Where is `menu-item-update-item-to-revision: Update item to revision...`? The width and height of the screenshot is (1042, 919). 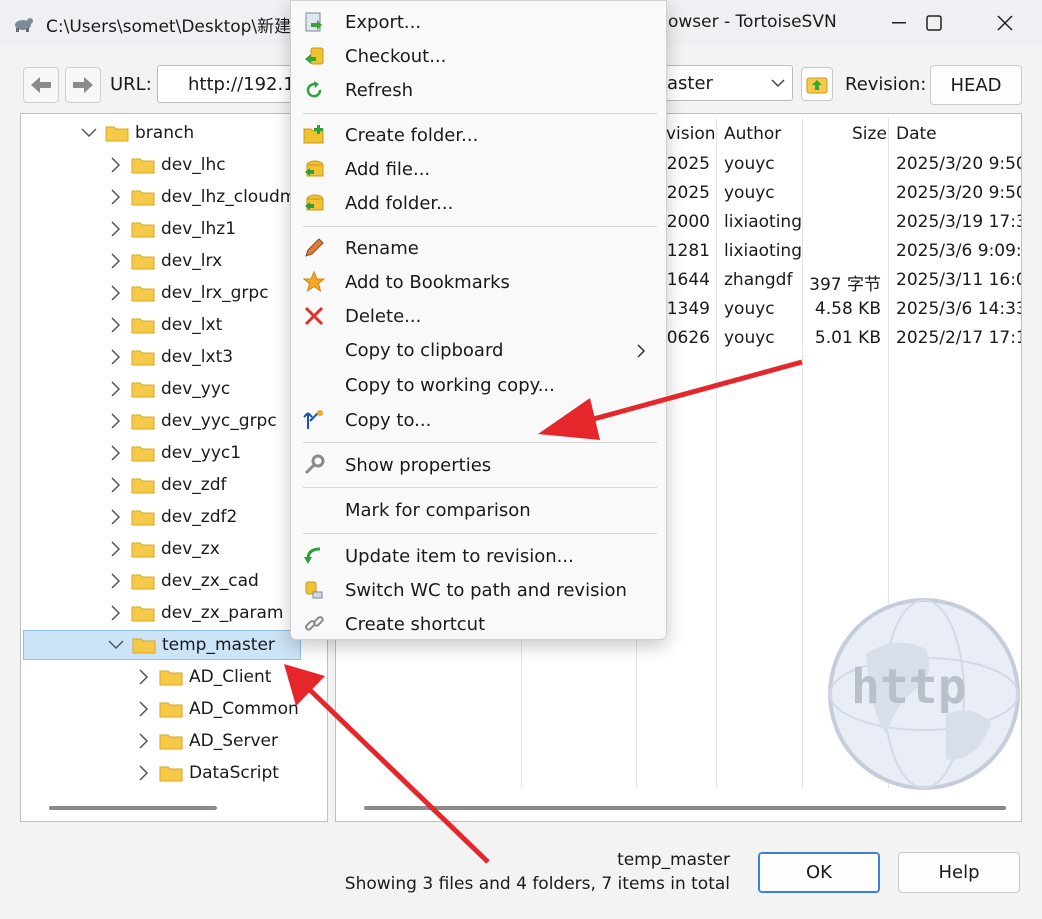
menu-item-update-item-to-revision: Update item to revision... is located at coordinates (478, 556).